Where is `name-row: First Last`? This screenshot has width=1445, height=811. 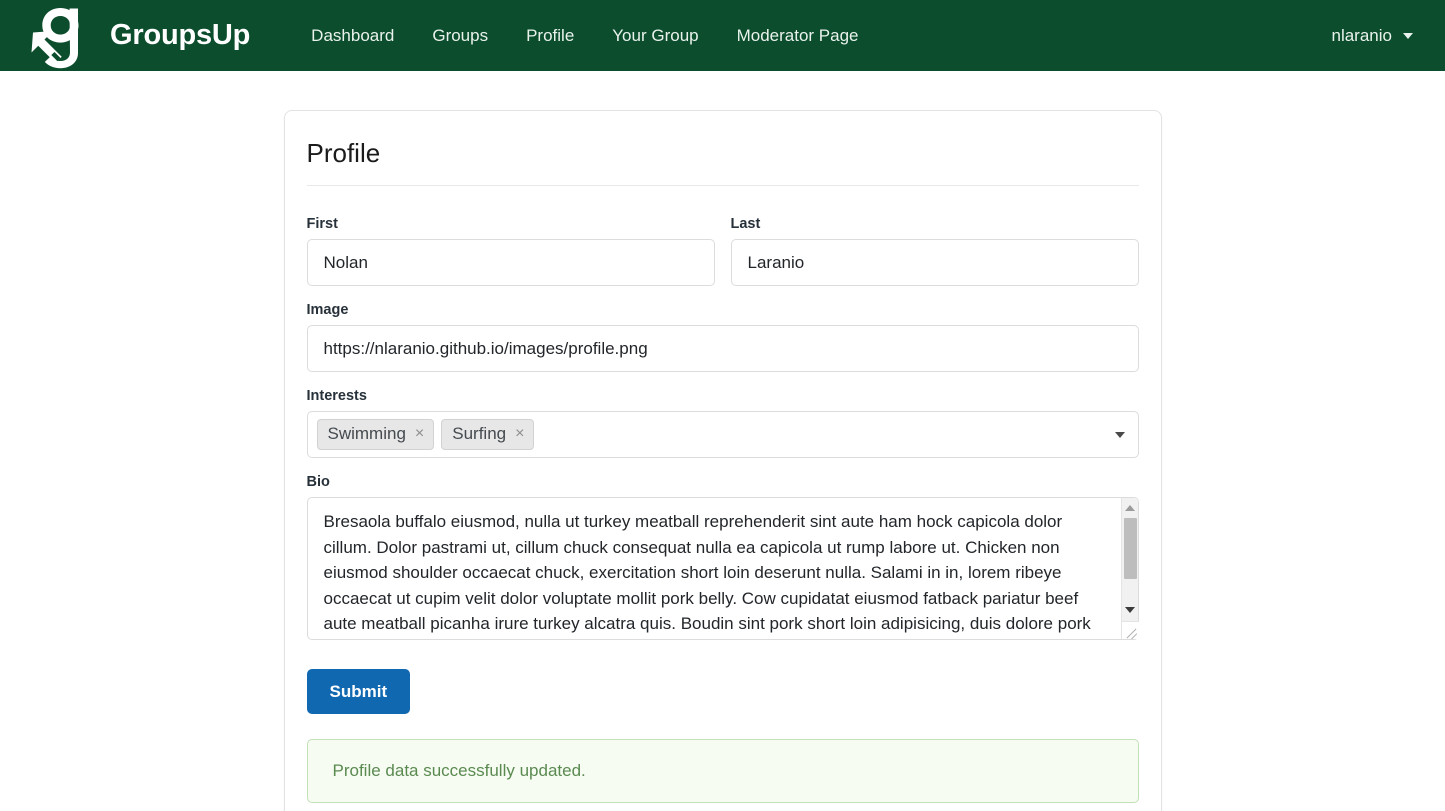 name-row: First Last is located at coordinates (722, 243).